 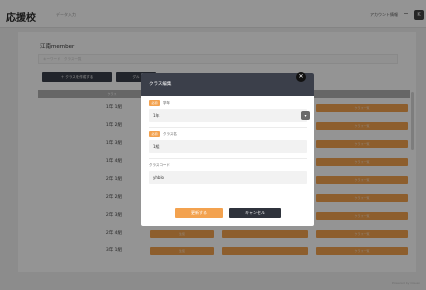 I want to click on modal-title: クラス編集, so click(x=160, y=84).